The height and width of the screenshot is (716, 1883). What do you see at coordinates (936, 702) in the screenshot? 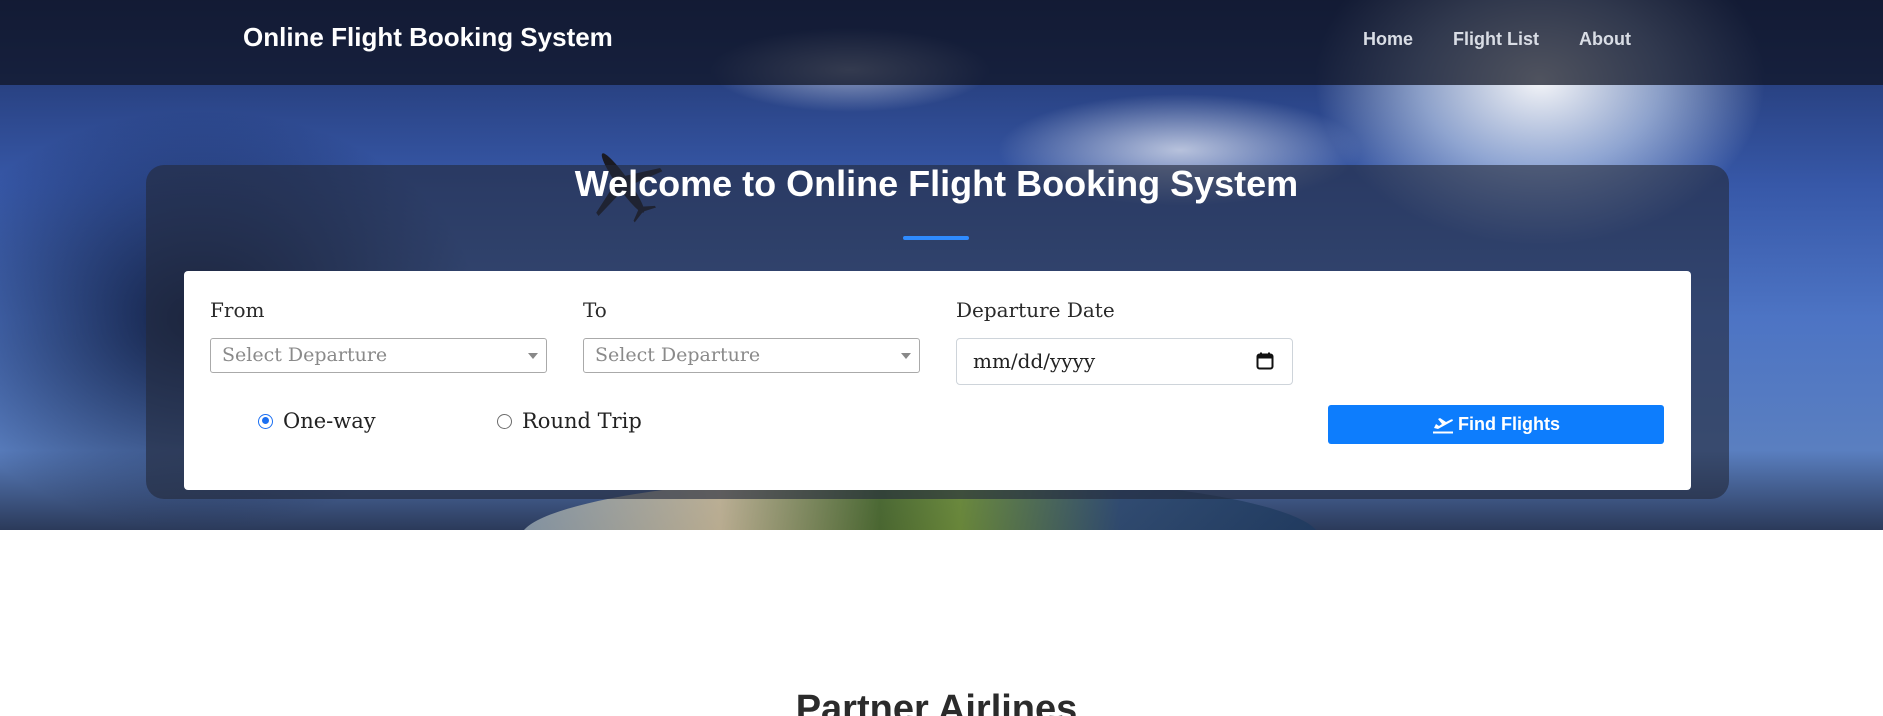
I see `partner-airlines-heading: Partner Airlines` at bounding box center [936, 702].